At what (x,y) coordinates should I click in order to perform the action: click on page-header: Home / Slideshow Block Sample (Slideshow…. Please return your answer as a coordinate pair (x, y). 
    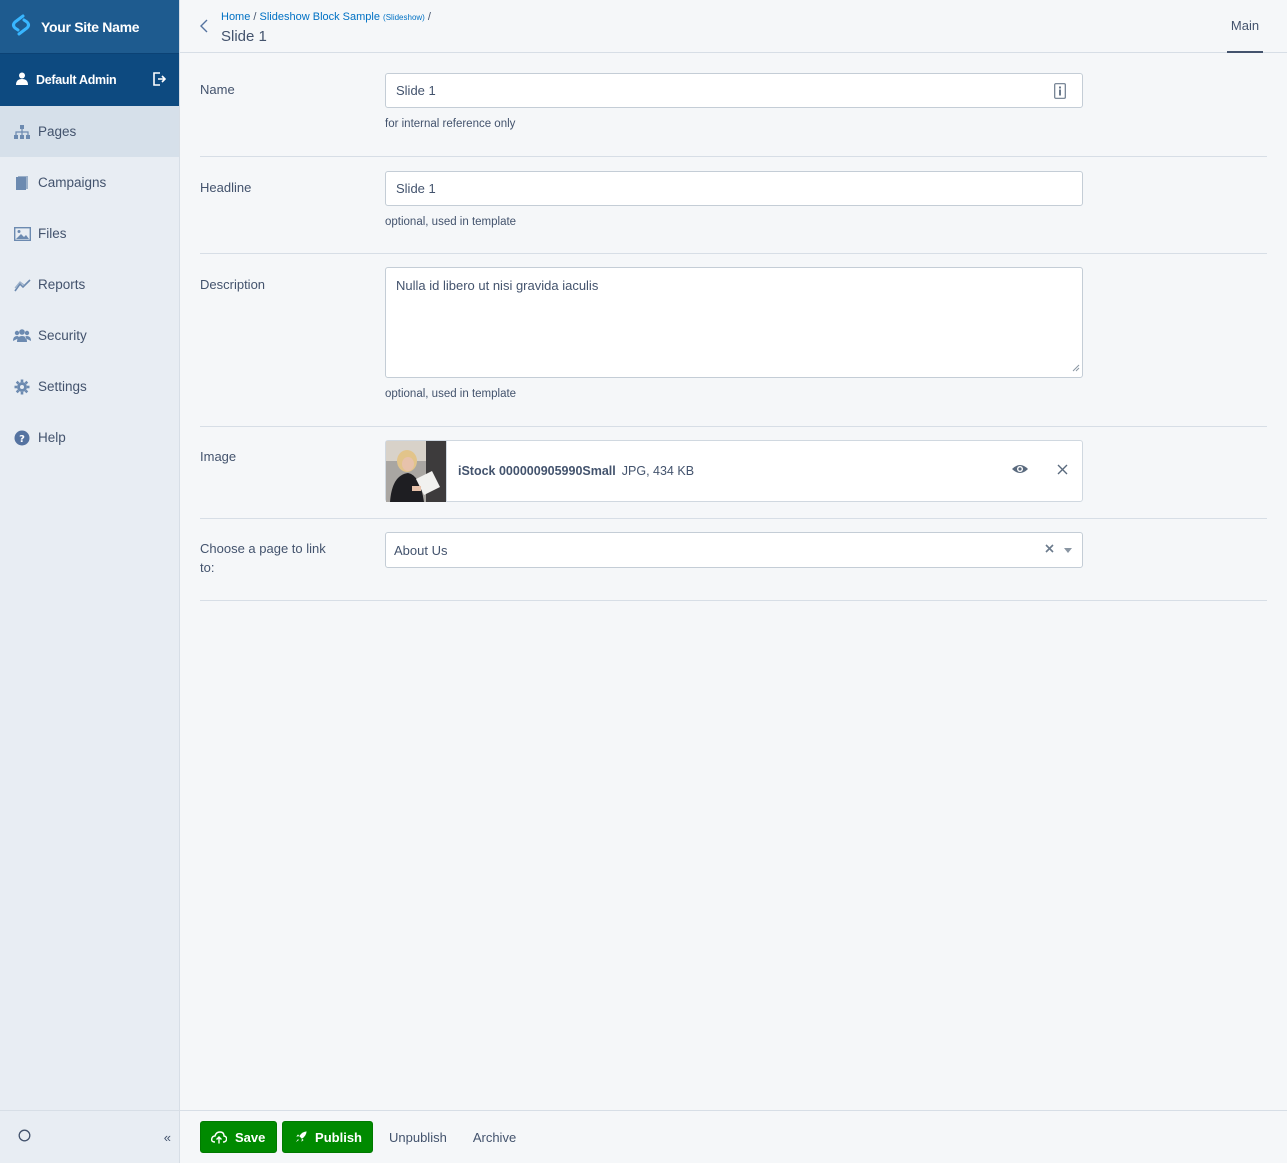
    Looking at the image, I should click on (733, 26).